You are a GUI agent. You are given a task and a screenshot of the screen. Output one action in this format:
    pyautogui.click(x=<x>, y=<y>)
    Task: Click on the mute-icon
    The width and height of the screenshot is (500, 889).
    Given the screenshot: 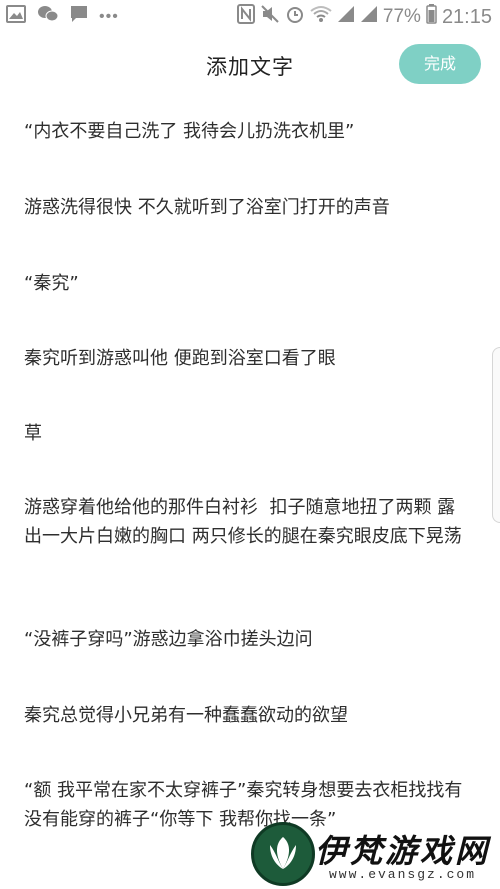 What is the action you would take?
    pyautogui.click(x=270, y=17)
    